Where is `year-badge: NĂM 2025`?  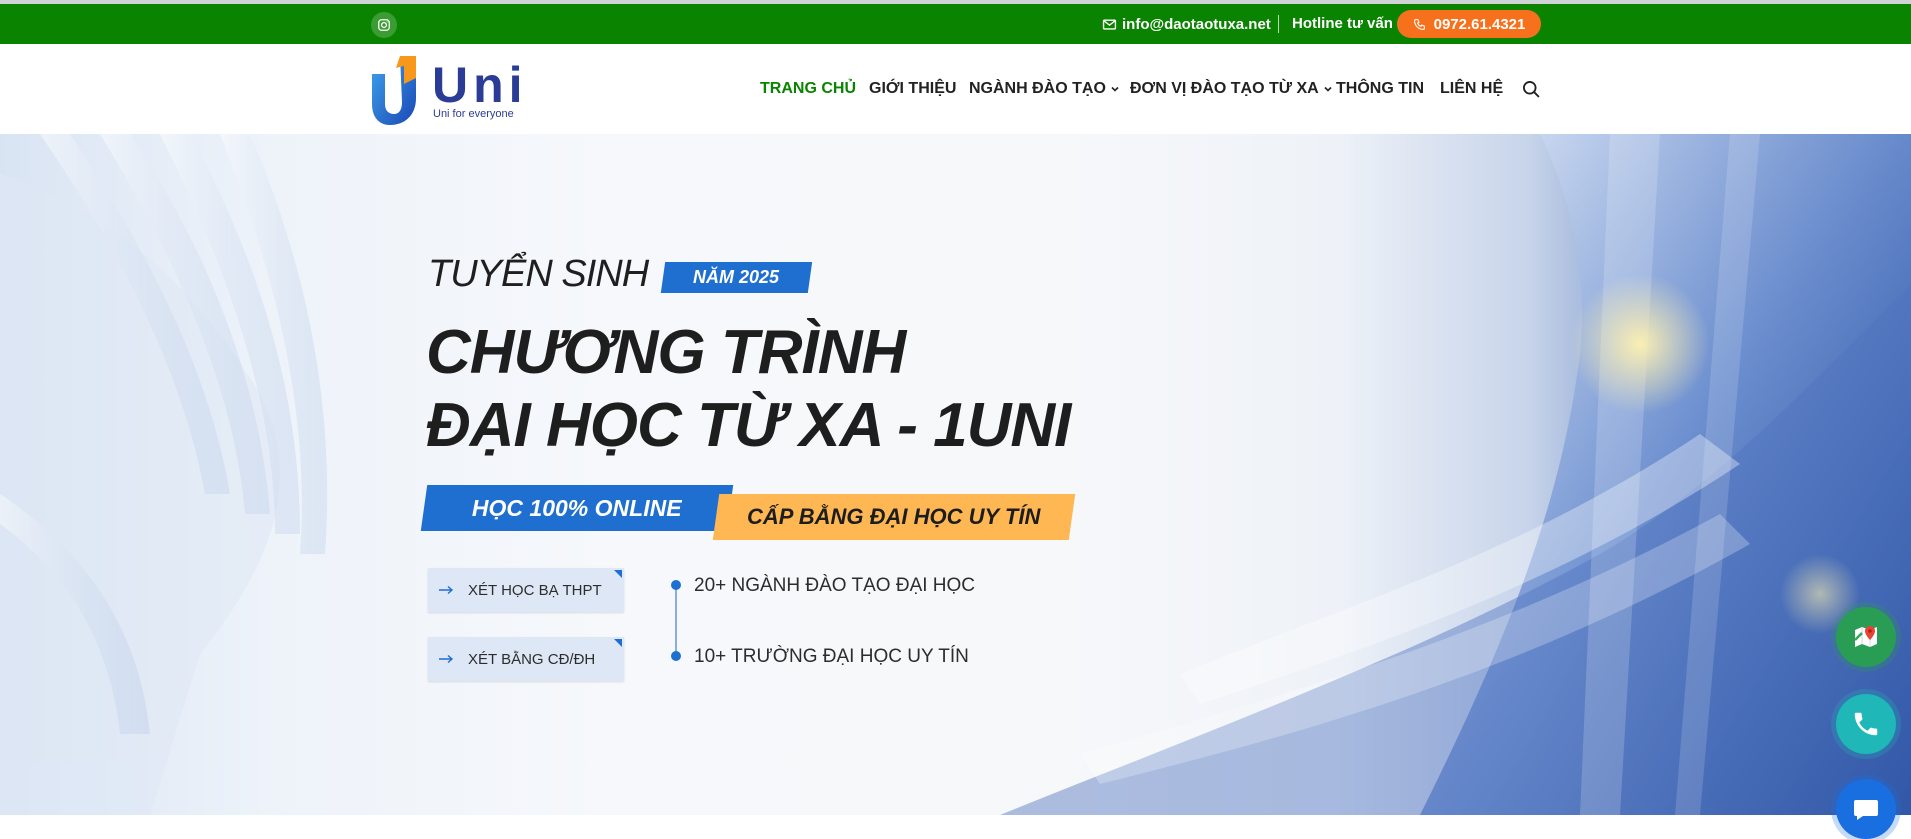 year-badge: NĂM 2025 is located at coordinates (736, 277).